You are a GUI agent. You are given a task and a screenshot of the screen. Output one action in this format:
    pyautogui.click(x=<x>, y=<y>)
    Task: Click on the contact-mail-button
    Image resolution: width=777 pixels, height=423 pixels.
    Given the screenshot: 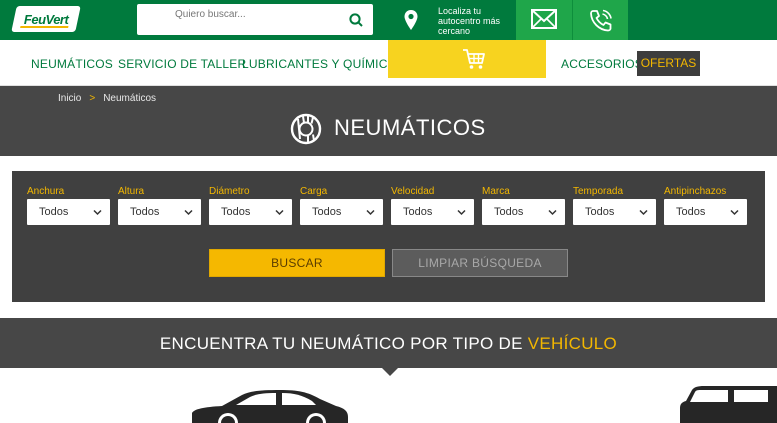 What is the action you would take?
    pyautogui.click(x=544, y=20)
    